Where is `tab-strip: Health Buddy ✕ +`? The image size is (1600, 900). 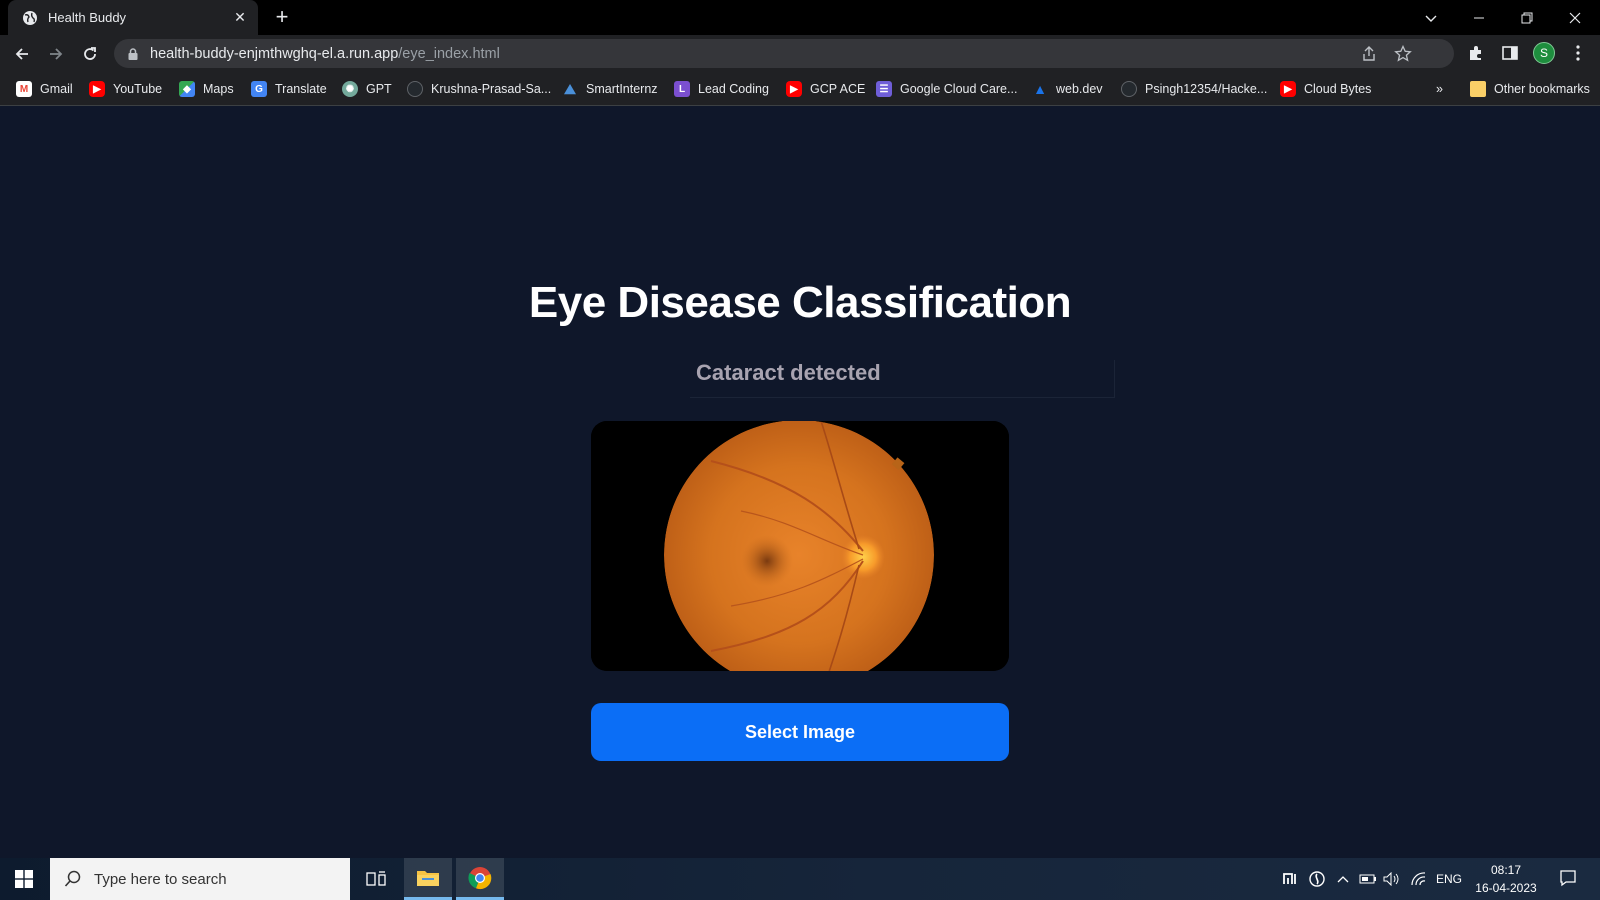 tab-strip: Health Buddy ✕ + is located at coordinates (800, 17).